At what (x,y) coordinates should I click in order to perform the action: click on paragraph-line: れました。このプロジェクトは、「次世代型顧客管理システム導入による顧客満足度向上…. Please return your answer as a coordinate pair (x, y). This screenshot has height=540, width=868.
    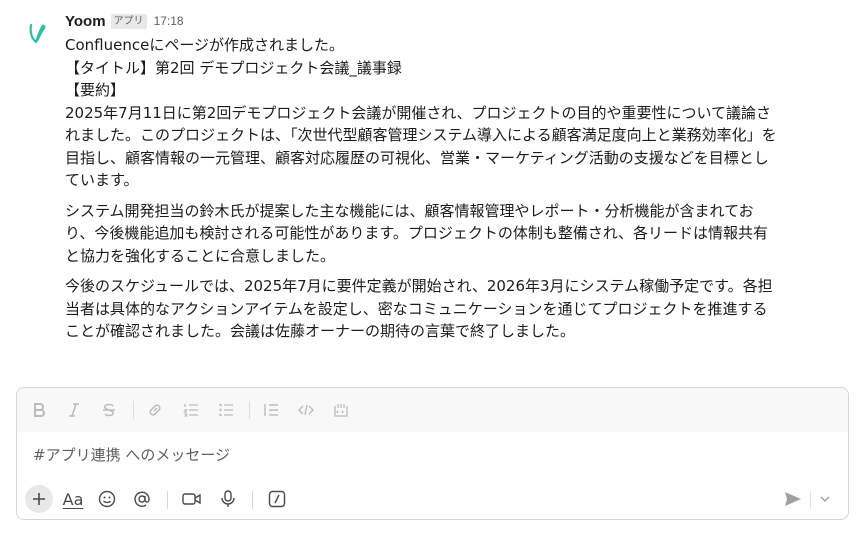
    Looking at the image, I should click on (421, 135).